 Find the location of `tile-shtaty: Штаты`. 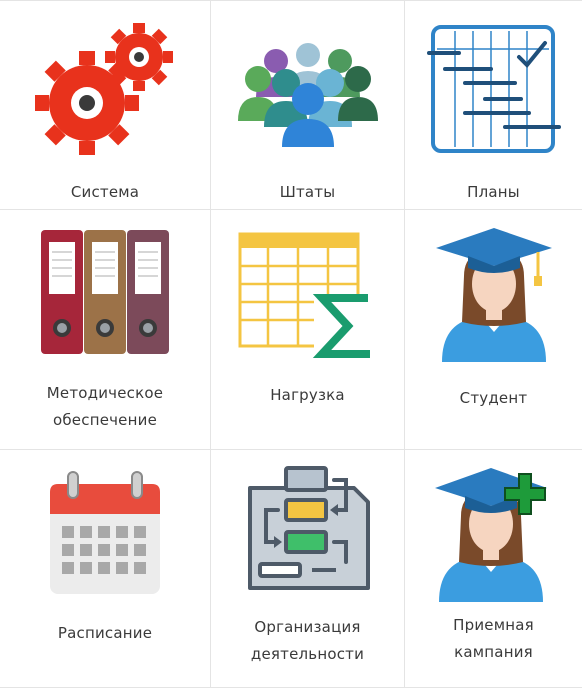

tile-shtaty: Штаты is located at coordinates (308, 105).